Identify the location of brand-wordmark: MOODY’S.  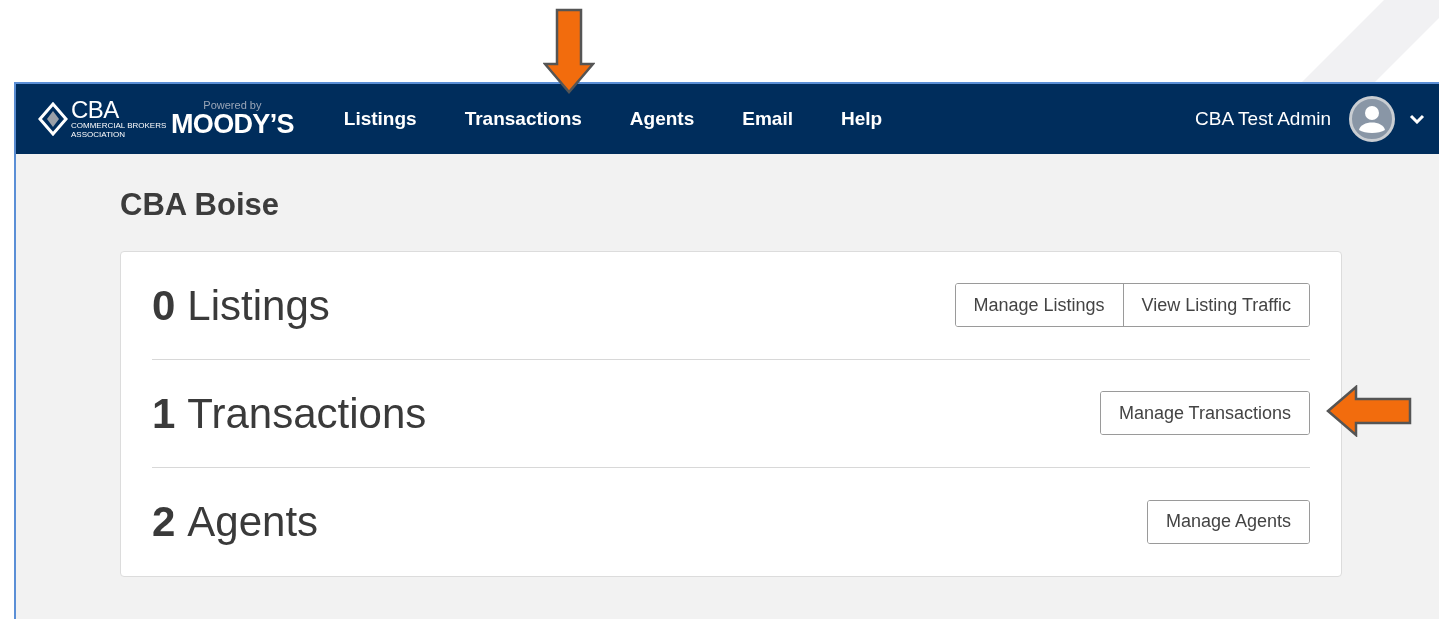
(232, 124).